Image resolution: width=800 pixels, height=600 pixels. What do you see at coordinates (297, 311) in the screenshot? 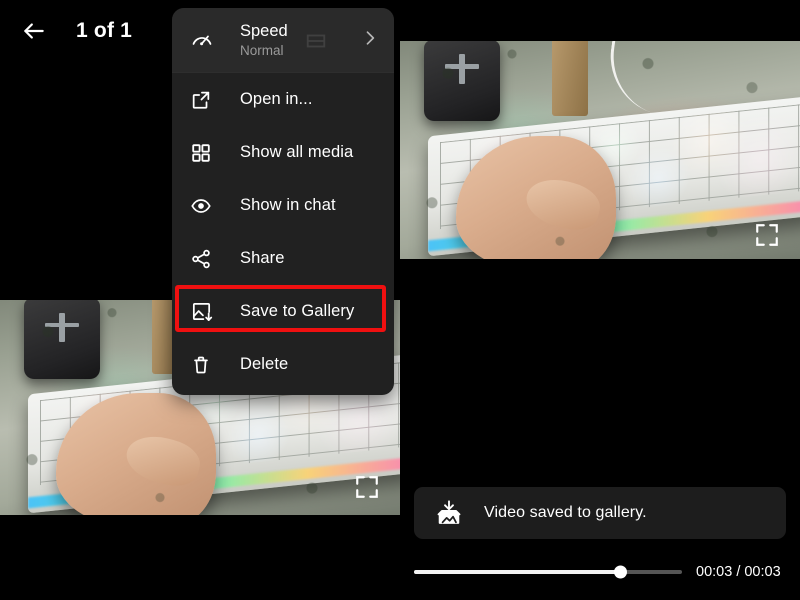
I see `menu-item-label: Save to Gallery` at bounding box center [297, 311].